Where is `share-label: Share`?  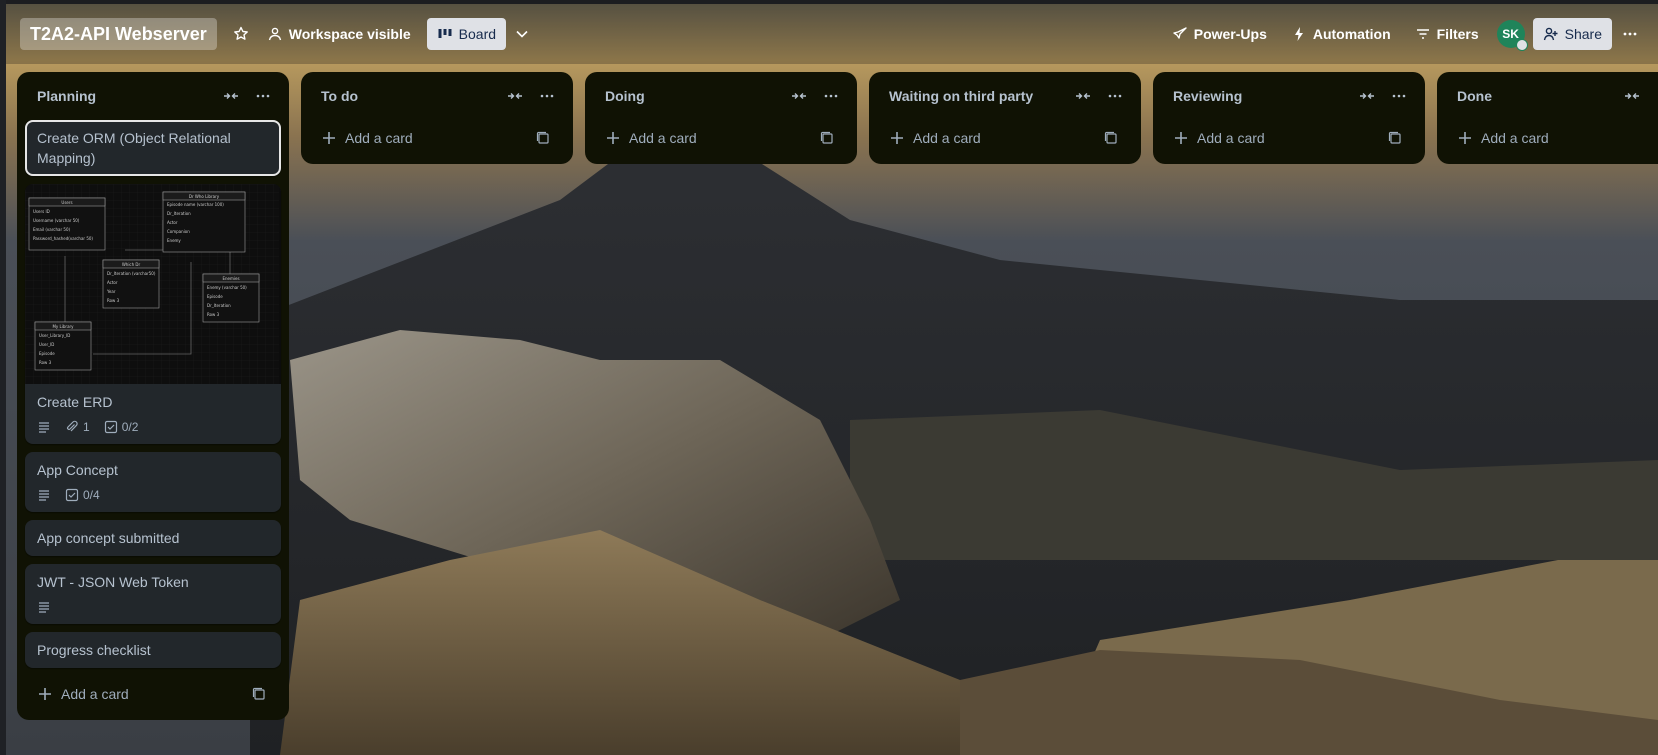
share-label: Share is located at coordinates (1583, 34).